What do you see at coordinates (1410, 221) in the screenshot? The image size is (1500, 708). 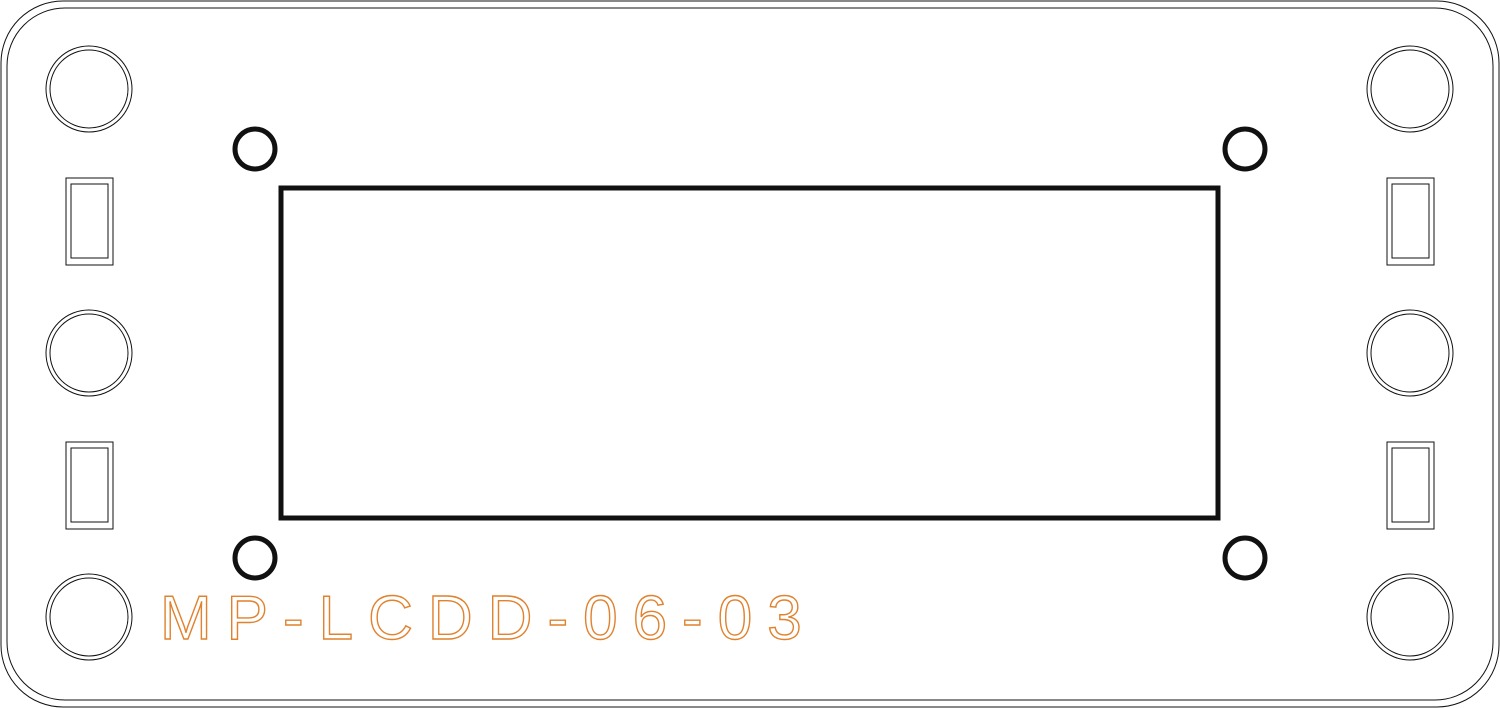 I see `slot-upper-right` at bounding box center [1410, 221].